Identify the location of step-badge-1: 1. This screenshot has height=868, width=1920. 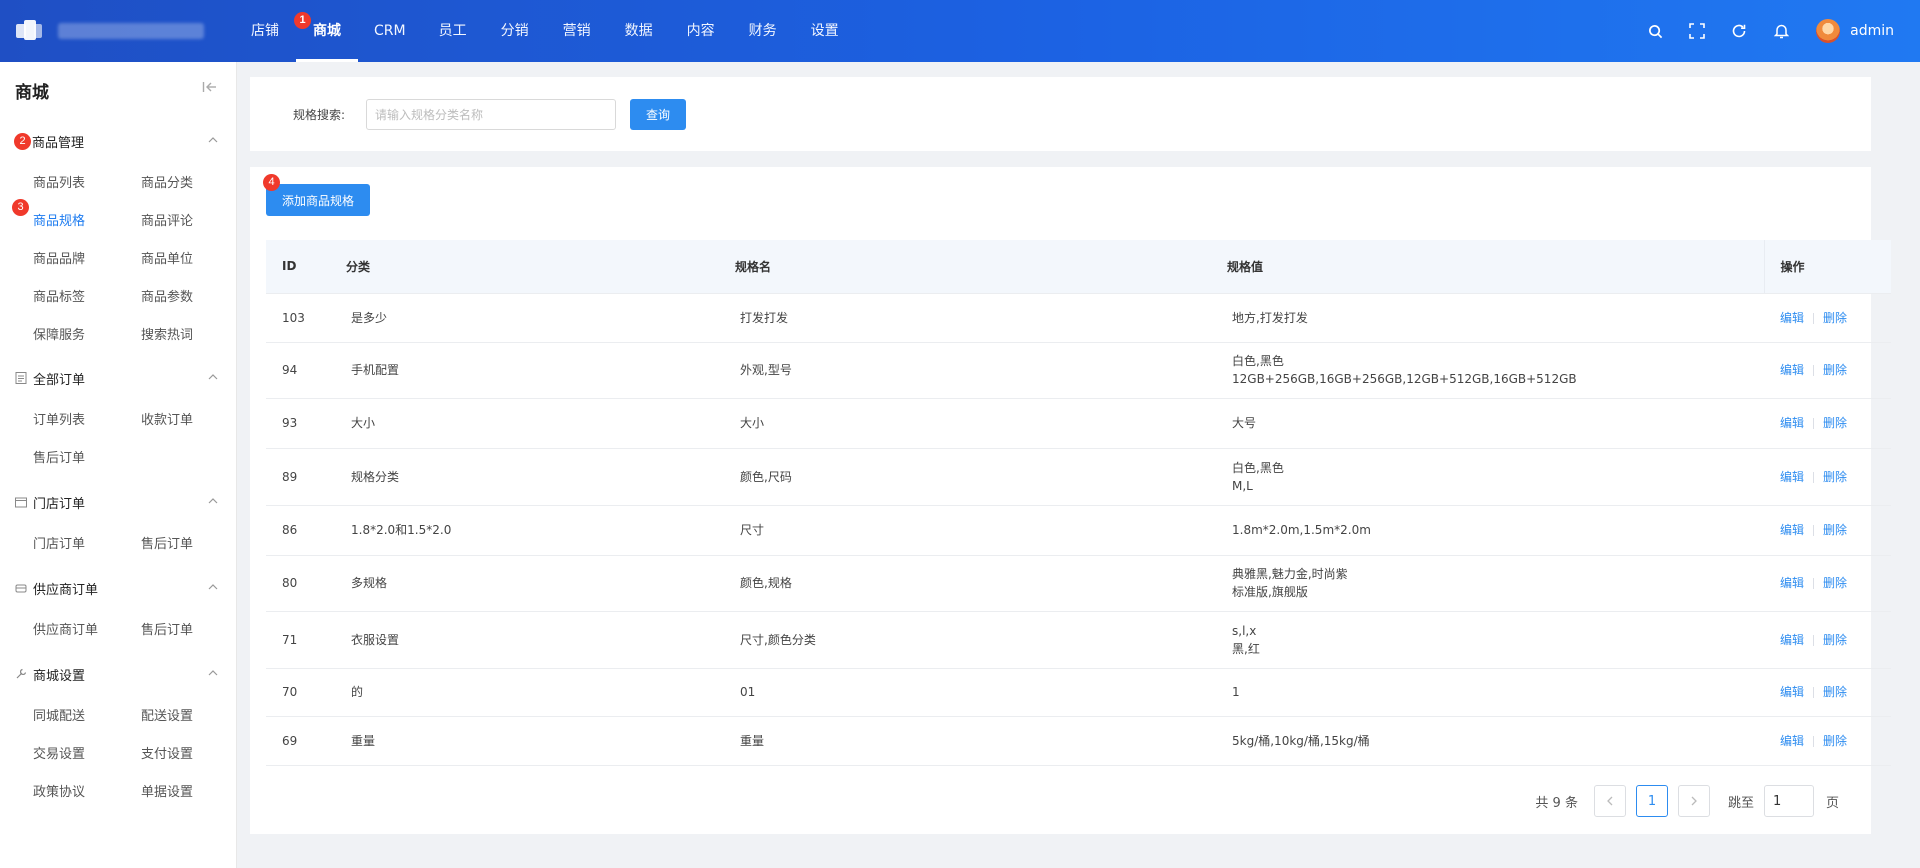
(302, 20).